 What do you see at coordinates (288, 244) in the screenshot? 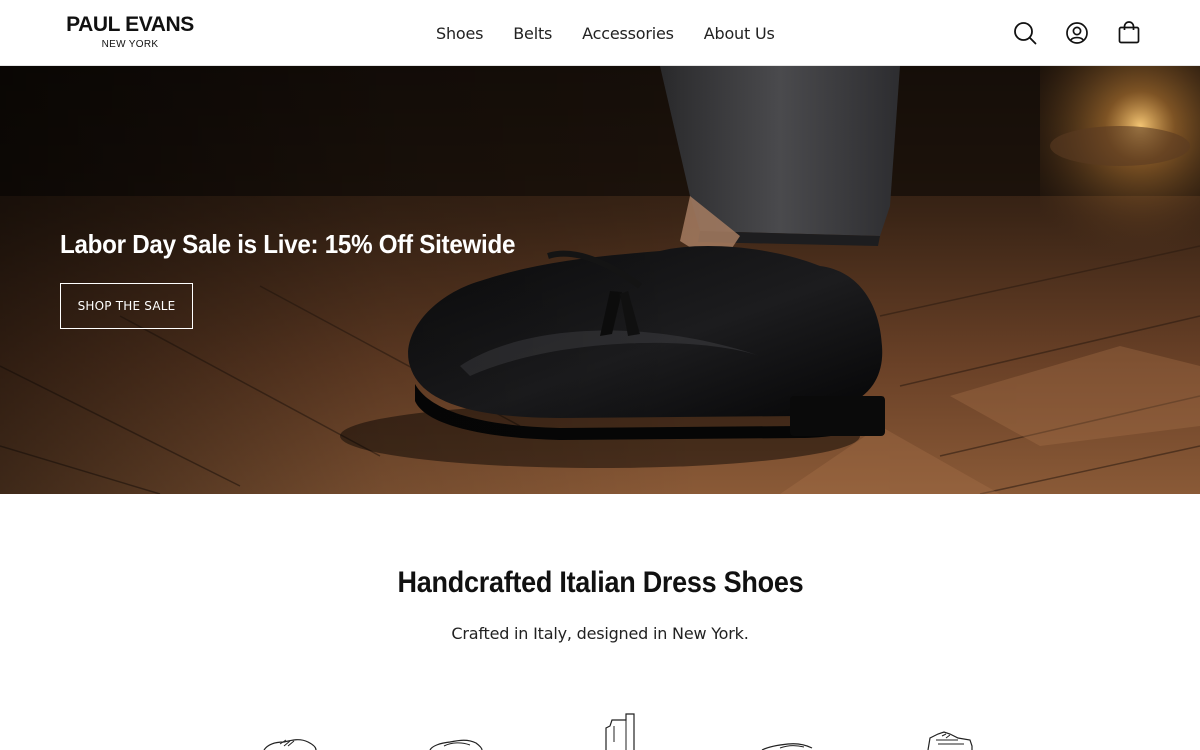
I see `hero-title: Labor Day Sale is Live: 15% Off Sitewide` at bounding box center [288, 244].